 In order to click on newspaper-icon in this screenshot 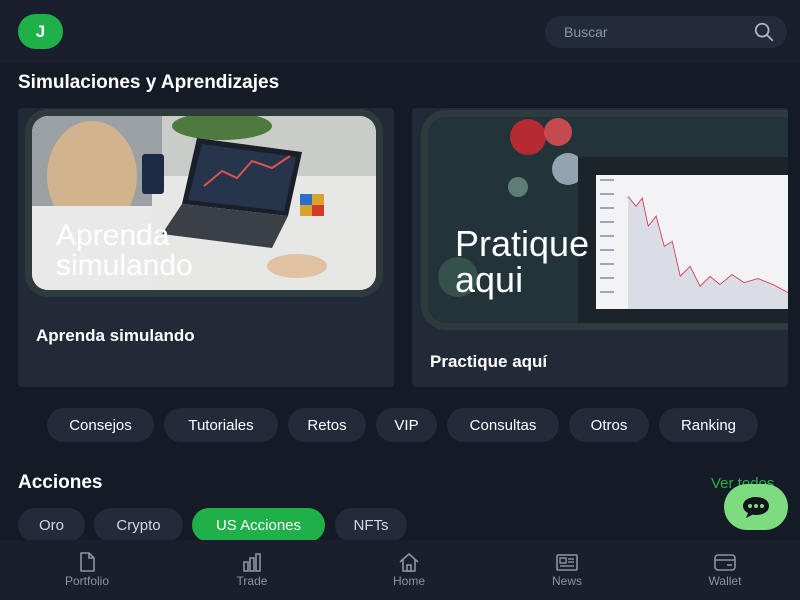, I will do `click(567, 562)`.